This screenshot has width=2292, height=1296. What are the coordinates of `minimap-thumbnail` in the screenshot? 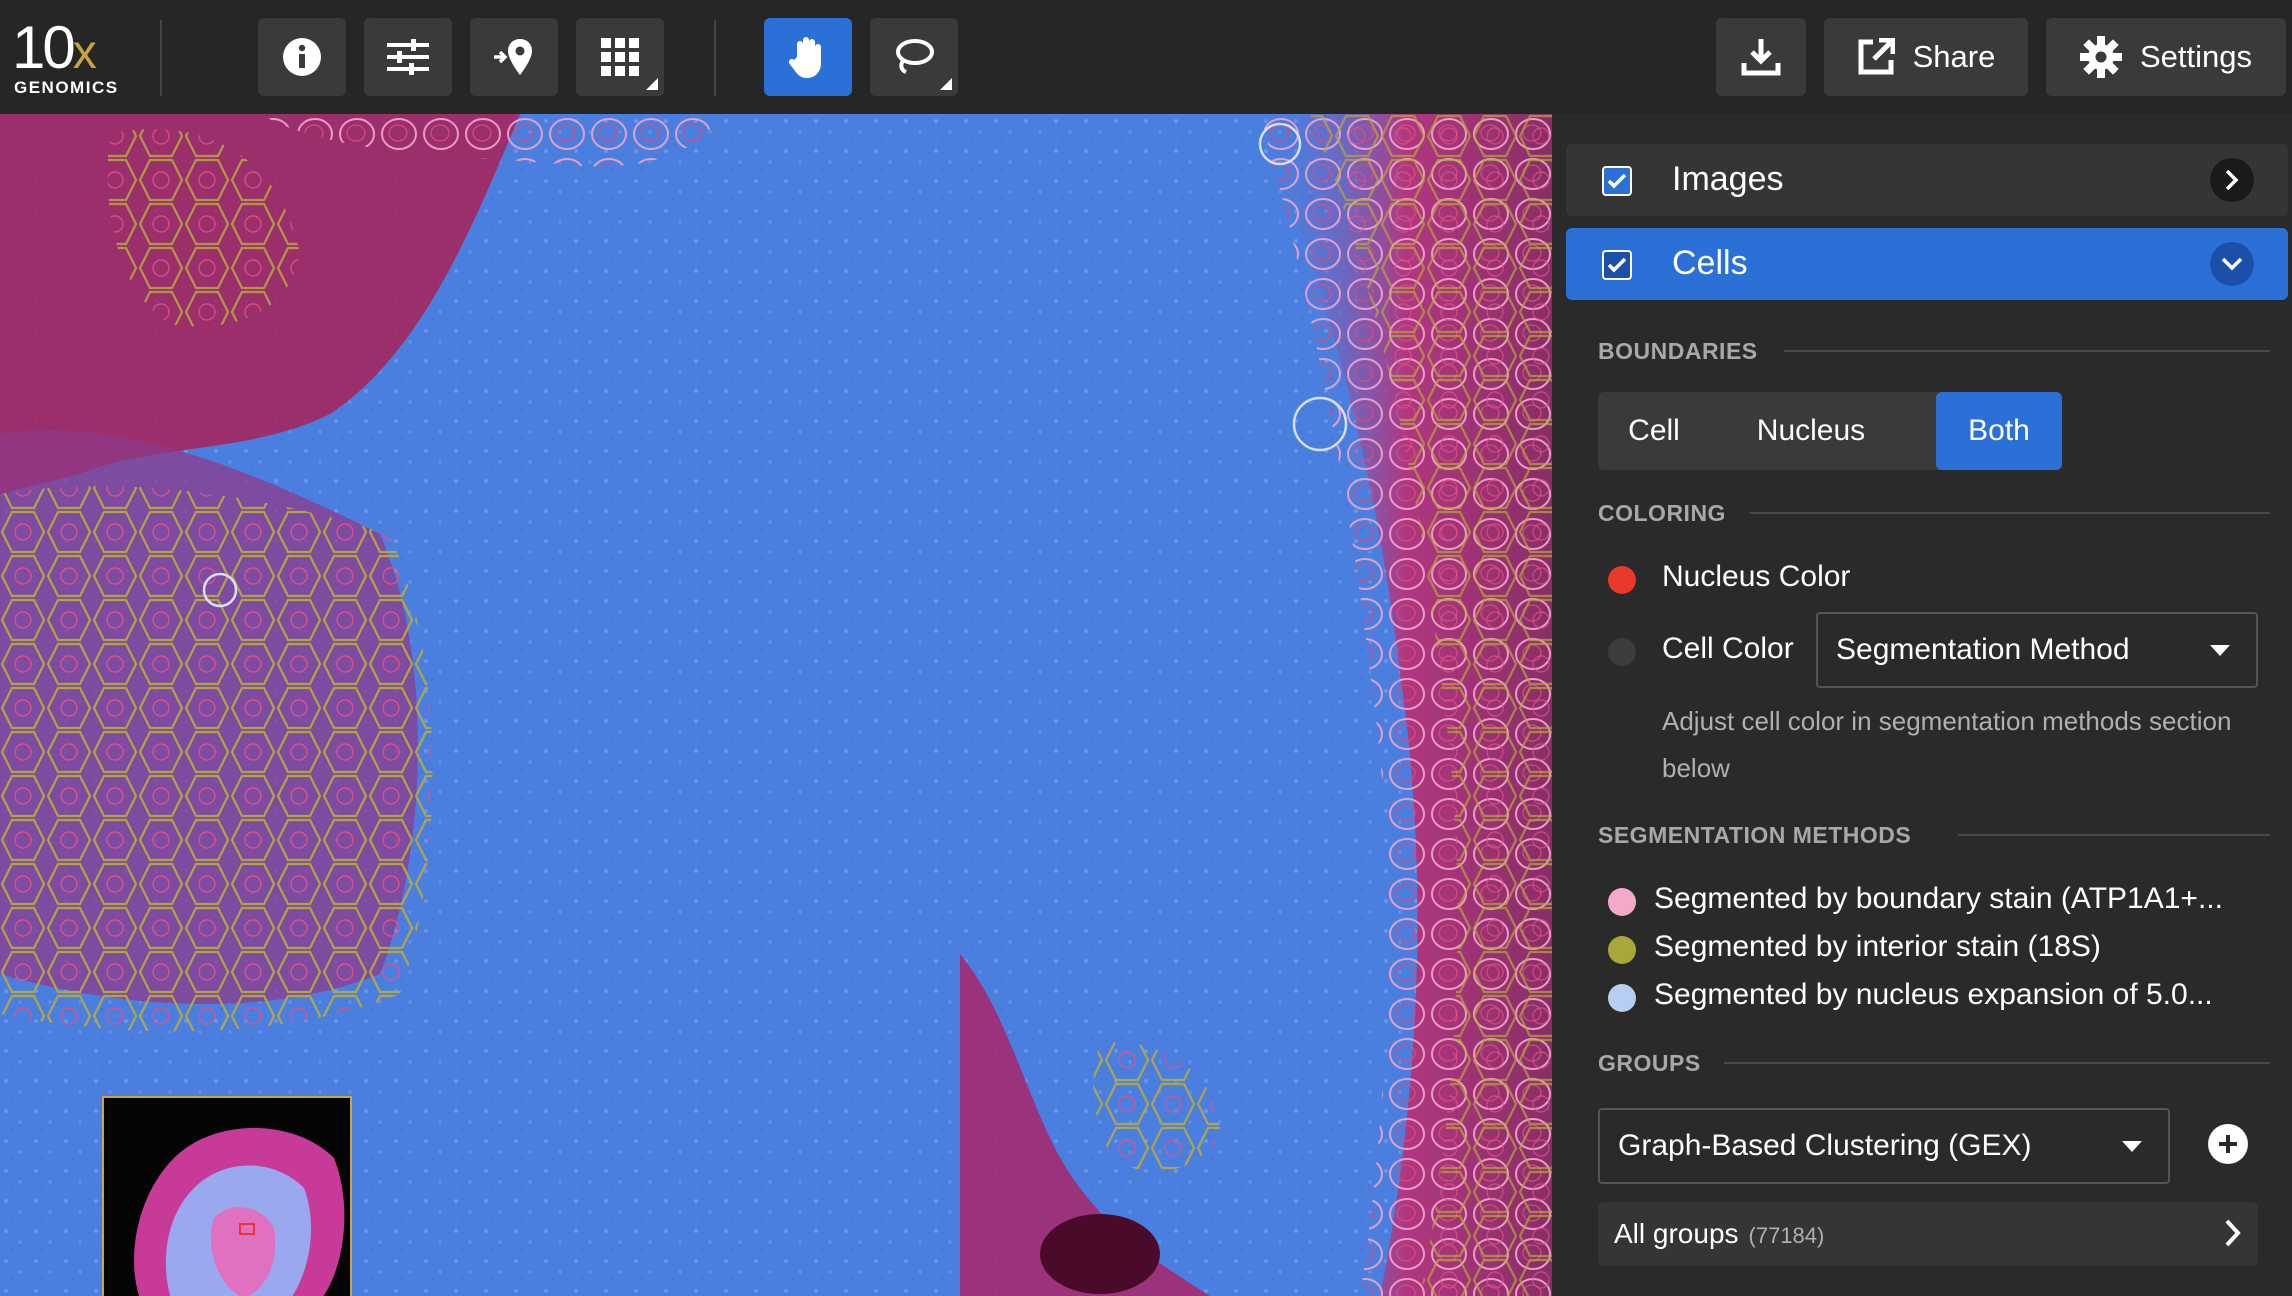 It's located at (227, 1197).